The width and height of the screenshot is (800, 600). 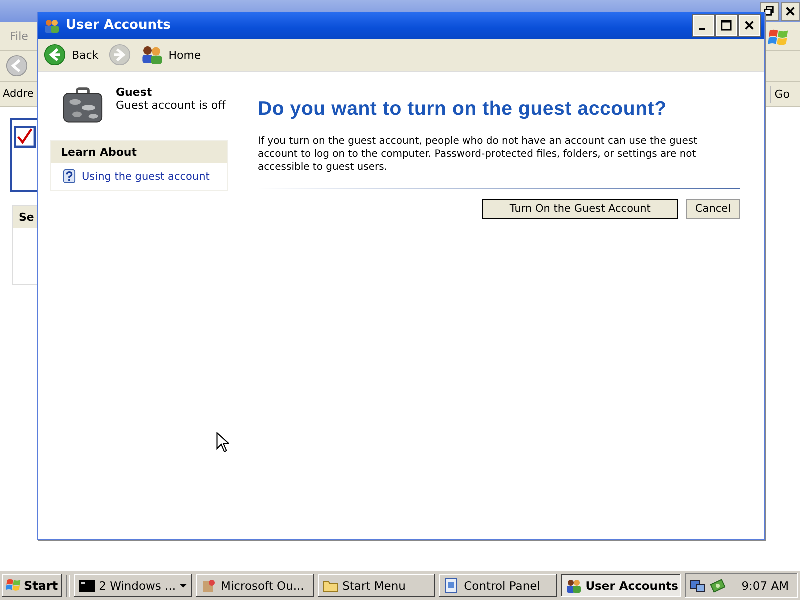 I want to click on go-button: Go, so click(x=782, y=94).